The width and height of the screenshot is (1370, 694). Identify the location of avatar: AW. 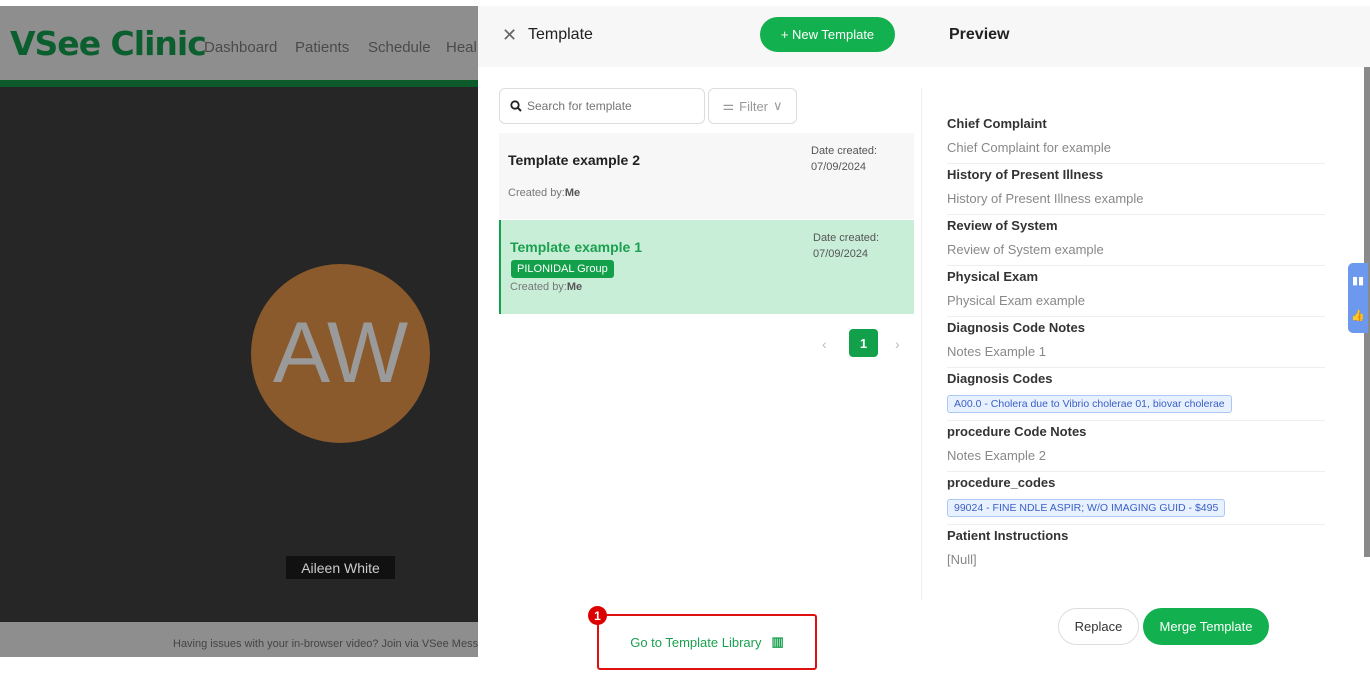
(340, 353).